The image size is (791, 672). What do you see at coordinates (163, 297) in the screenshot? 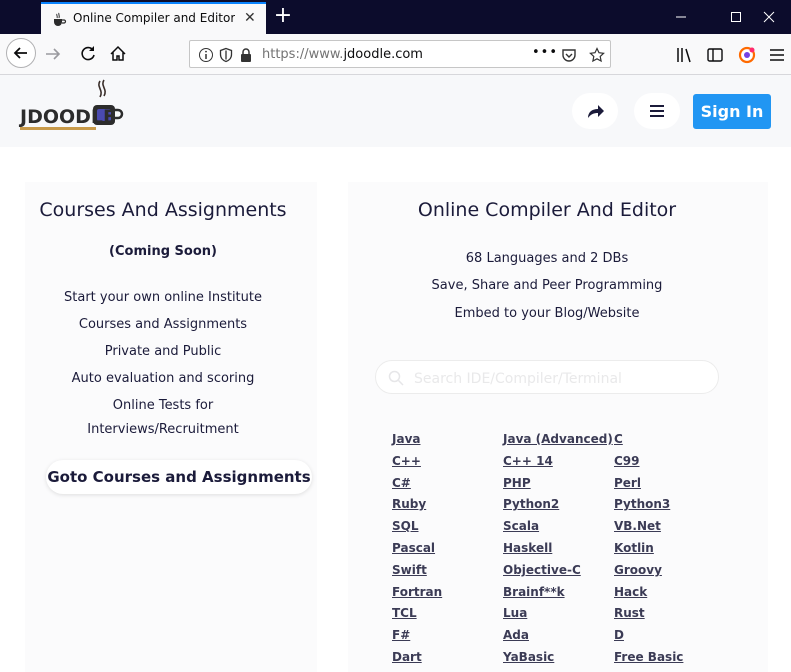
I see `feature-item: Start your own online Institute` at bounding box center [163, 297].